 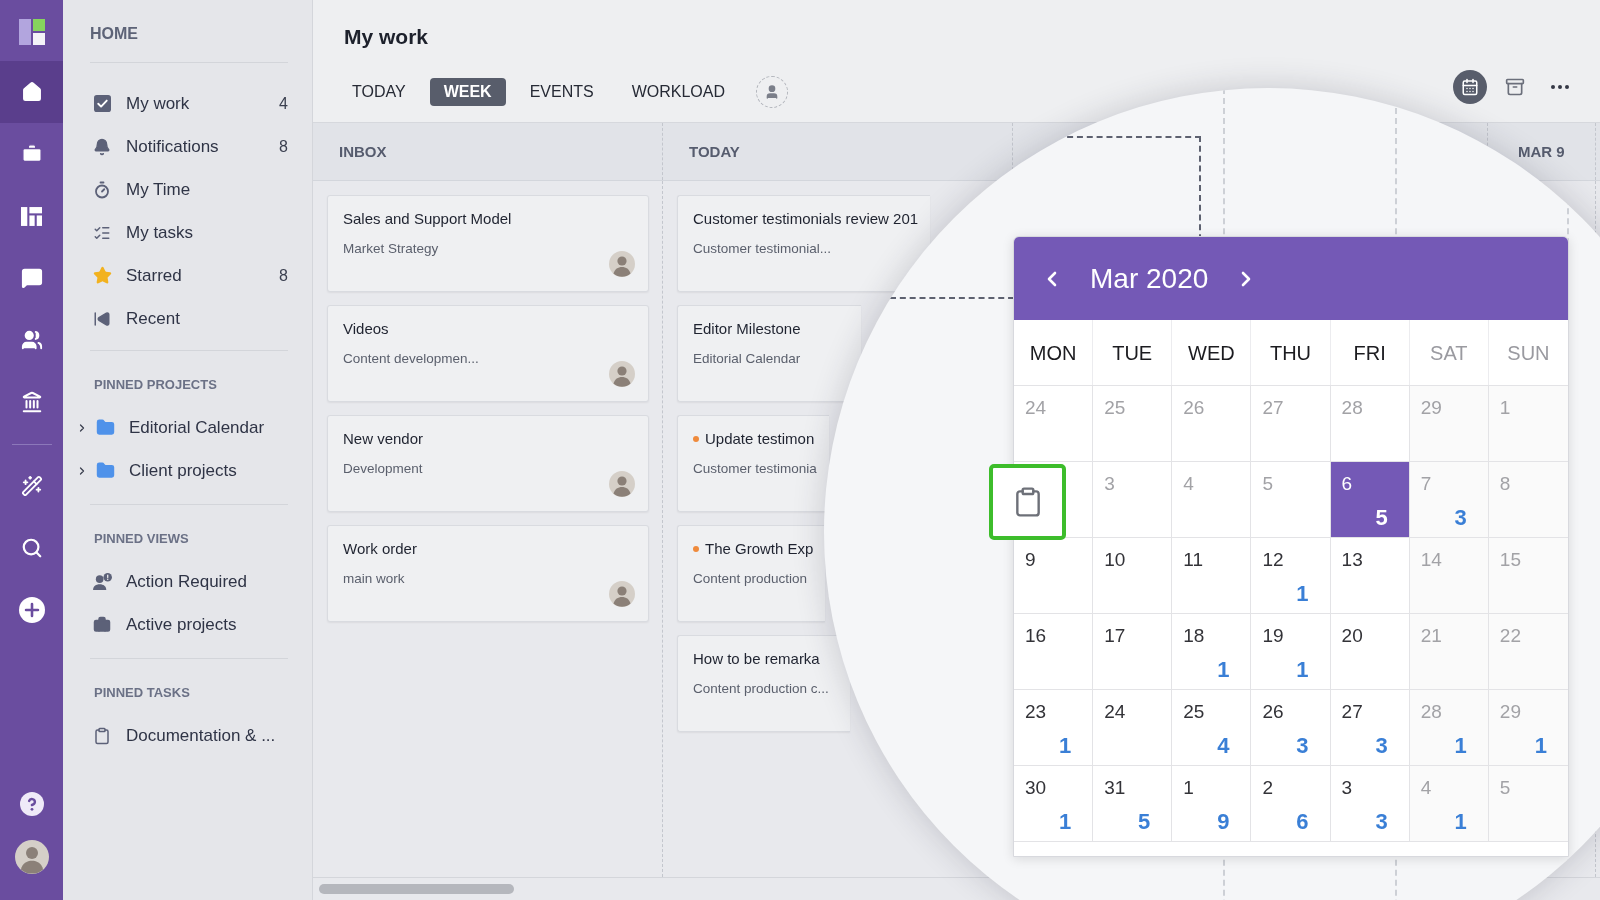 What do you see at coordinates (1528, 728) in the screenshot?
I see `day-cell: 29 1` at bounding box center [1528, 728].